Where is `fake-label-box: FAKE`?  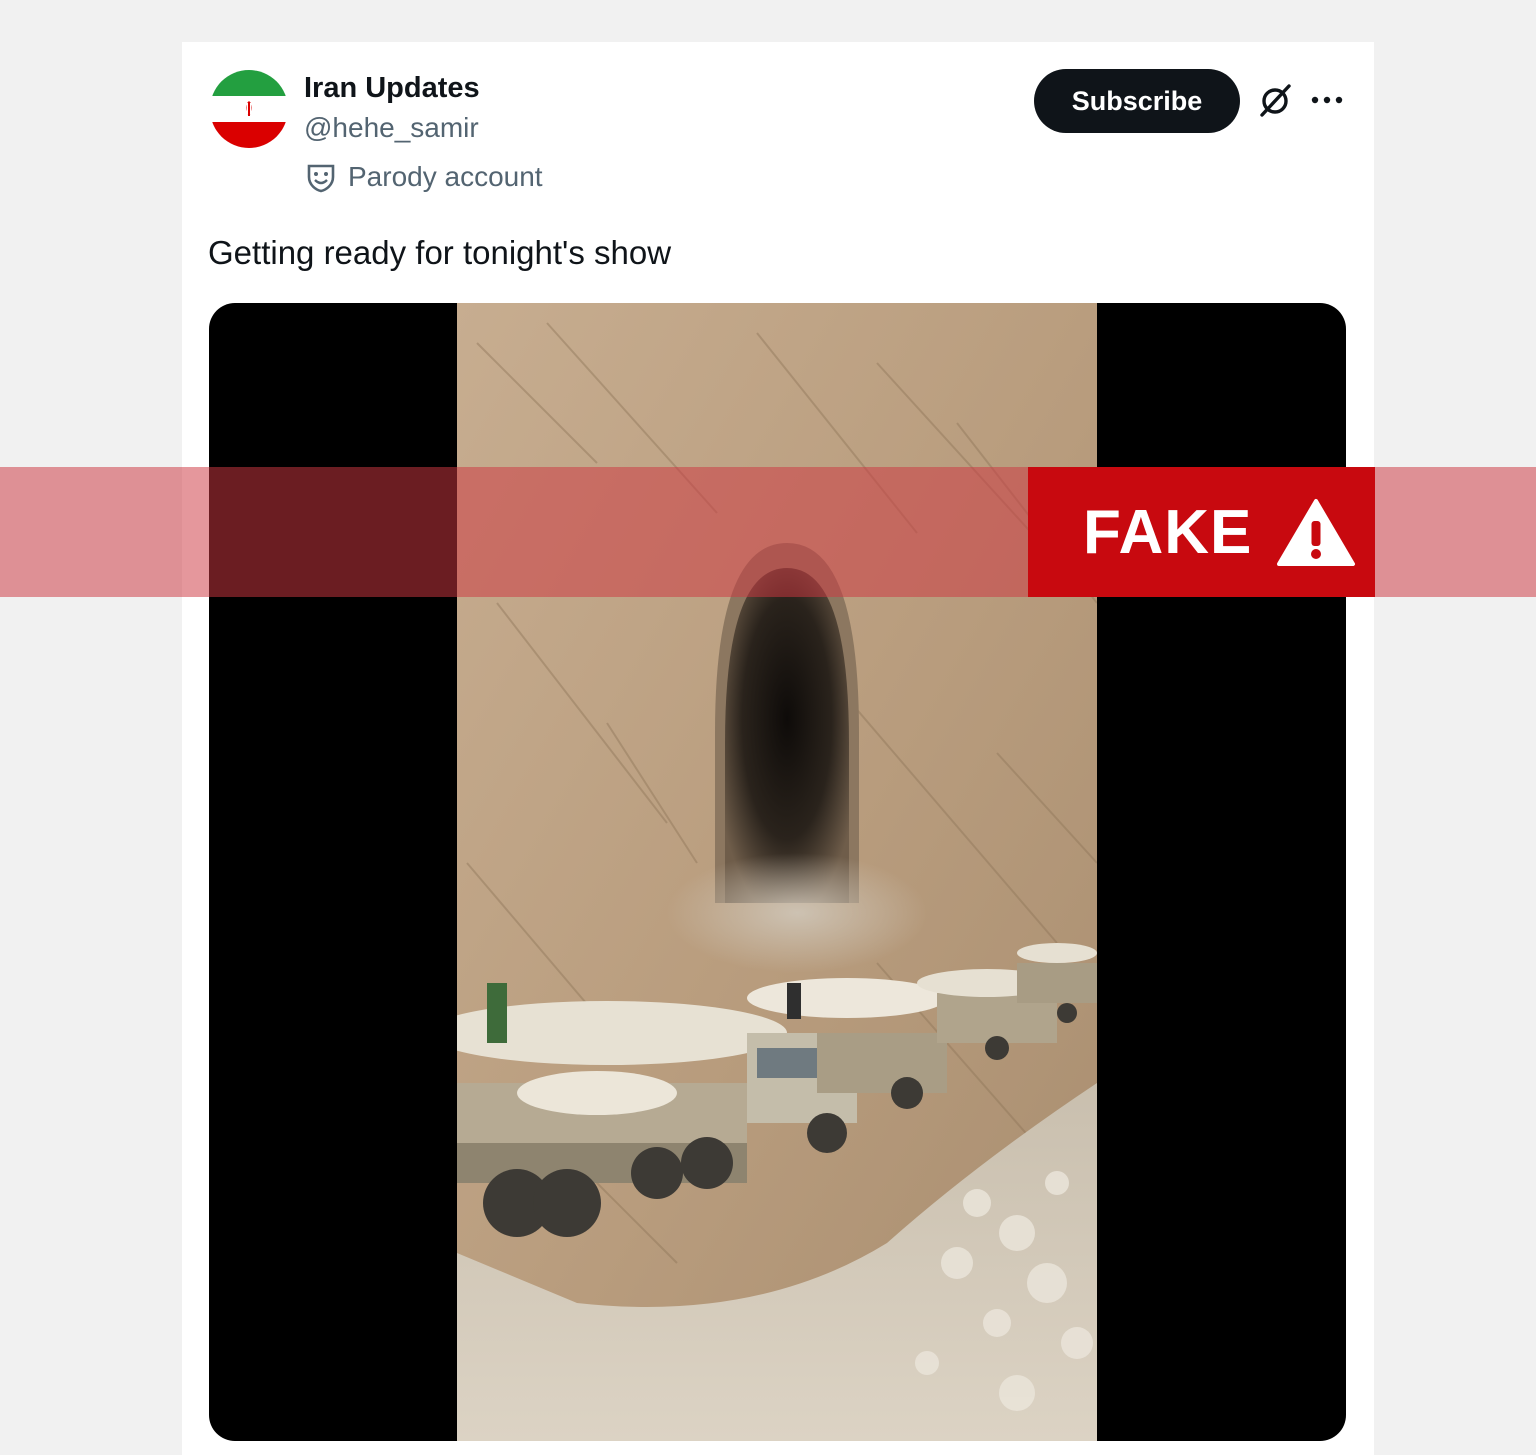 fake-label-box: FAKE is located at coordinates (1201, 532).